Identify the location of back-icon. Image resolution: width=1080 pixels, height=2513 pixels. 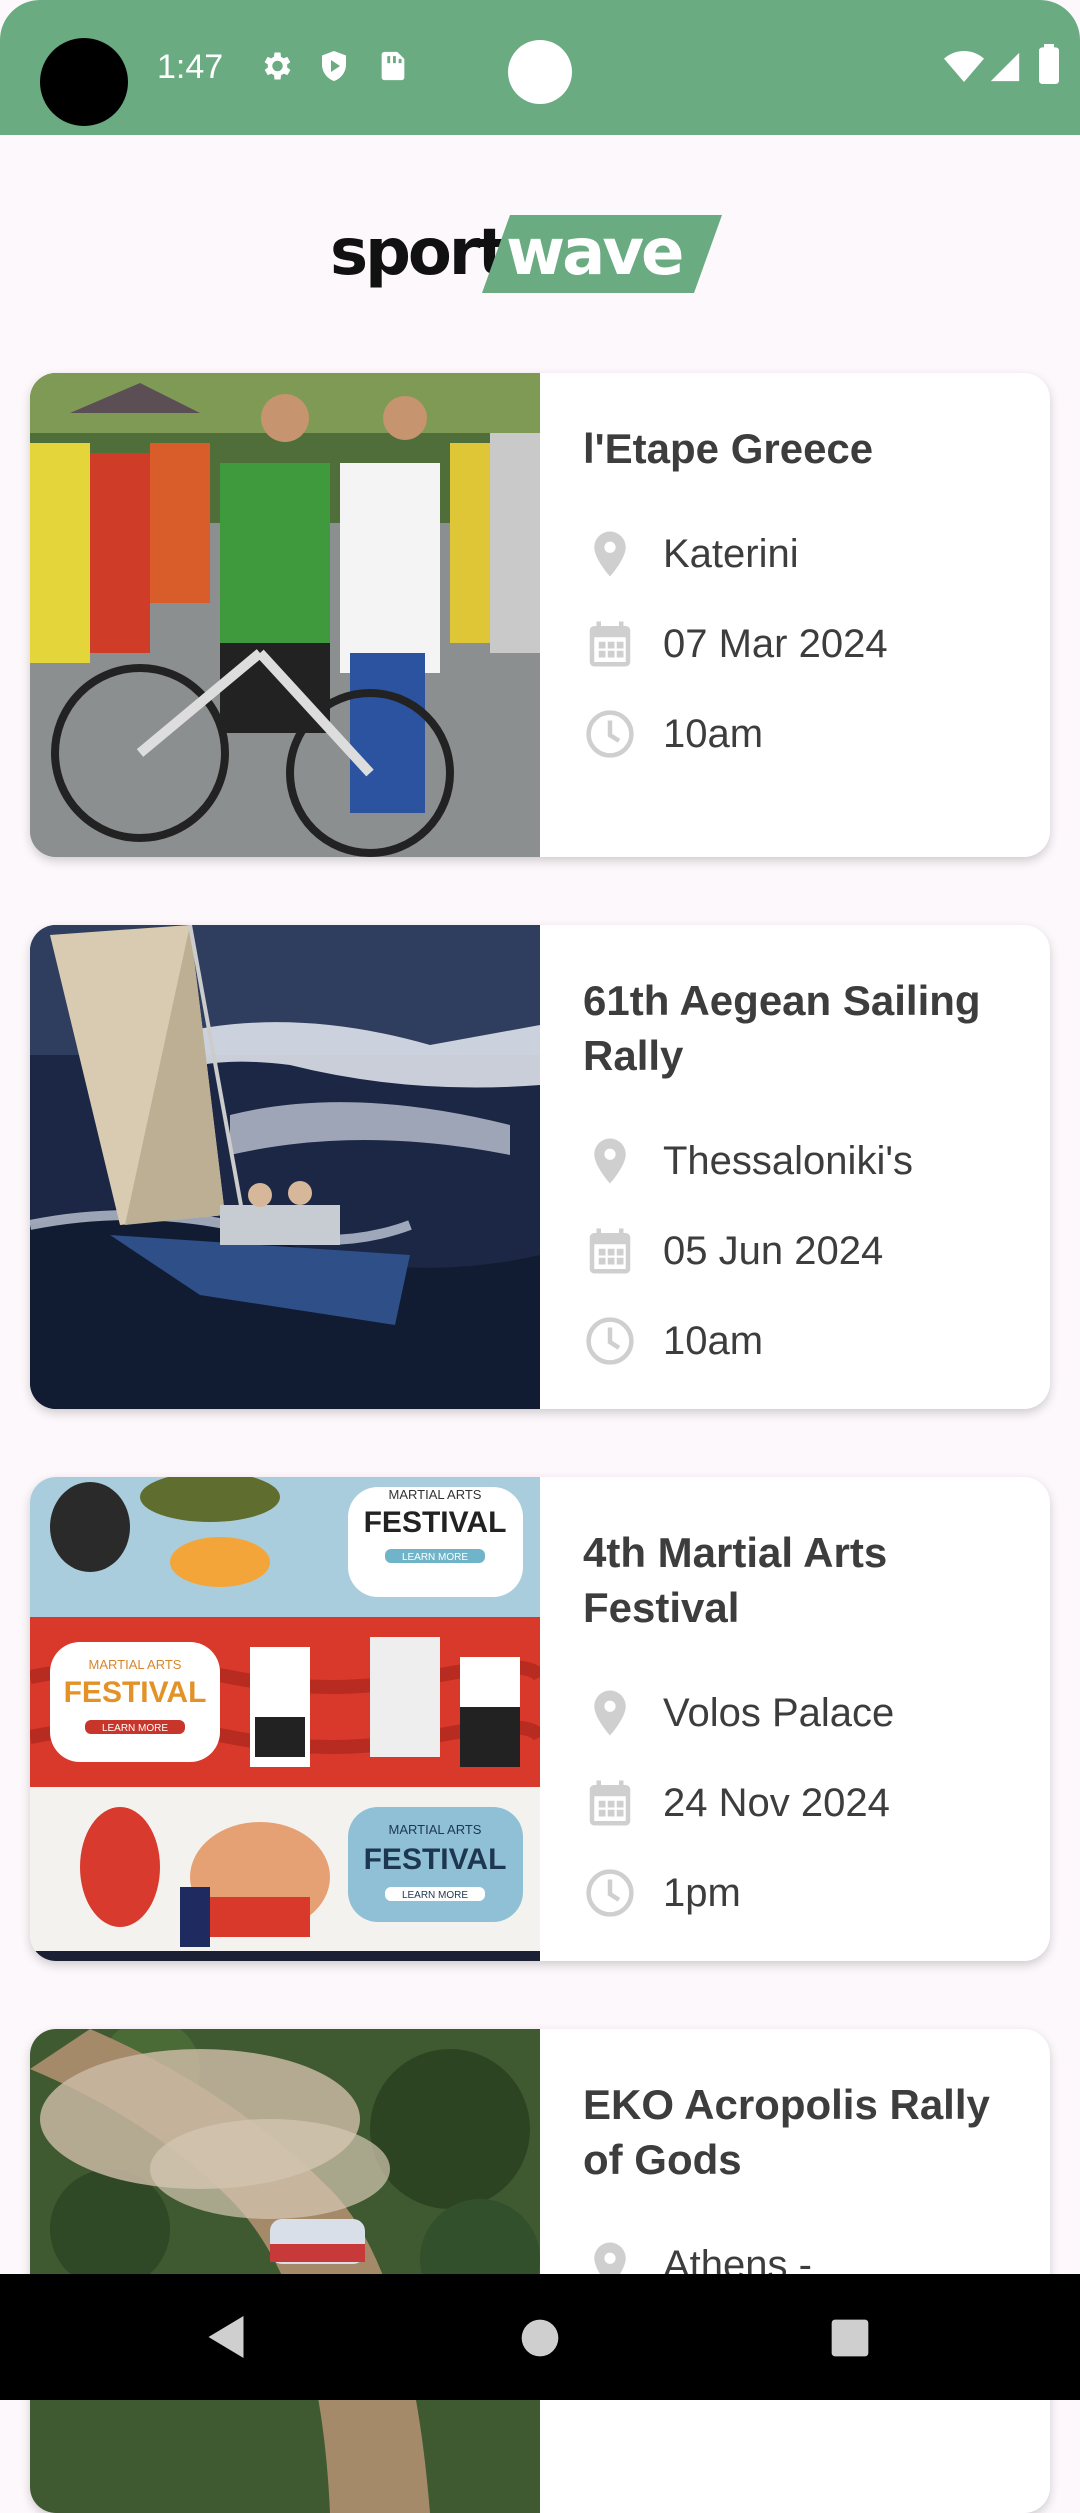
(226, 2337).